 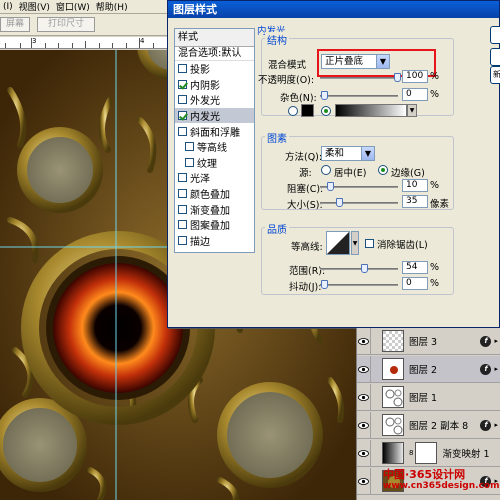 What do you see at coordinates (112, 6) in the screenshot?
I see `menu-item-help: 帮助(H)` at bounding box center [112, 6].